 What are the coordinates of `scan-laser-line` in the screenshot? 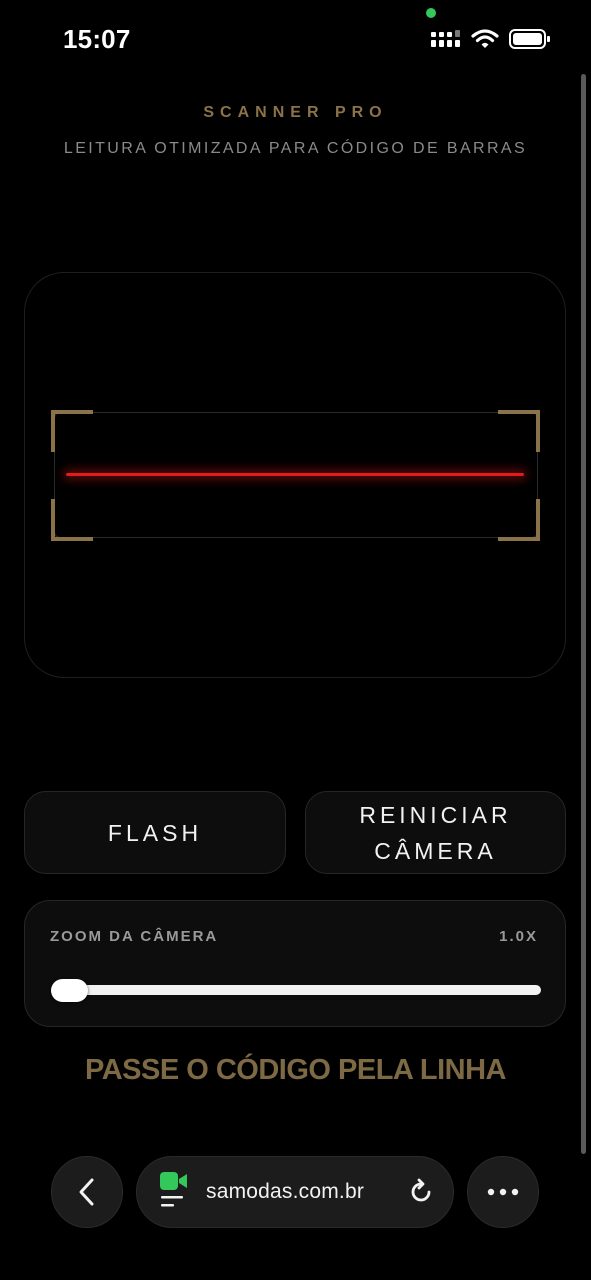 It's located at (295, 474).